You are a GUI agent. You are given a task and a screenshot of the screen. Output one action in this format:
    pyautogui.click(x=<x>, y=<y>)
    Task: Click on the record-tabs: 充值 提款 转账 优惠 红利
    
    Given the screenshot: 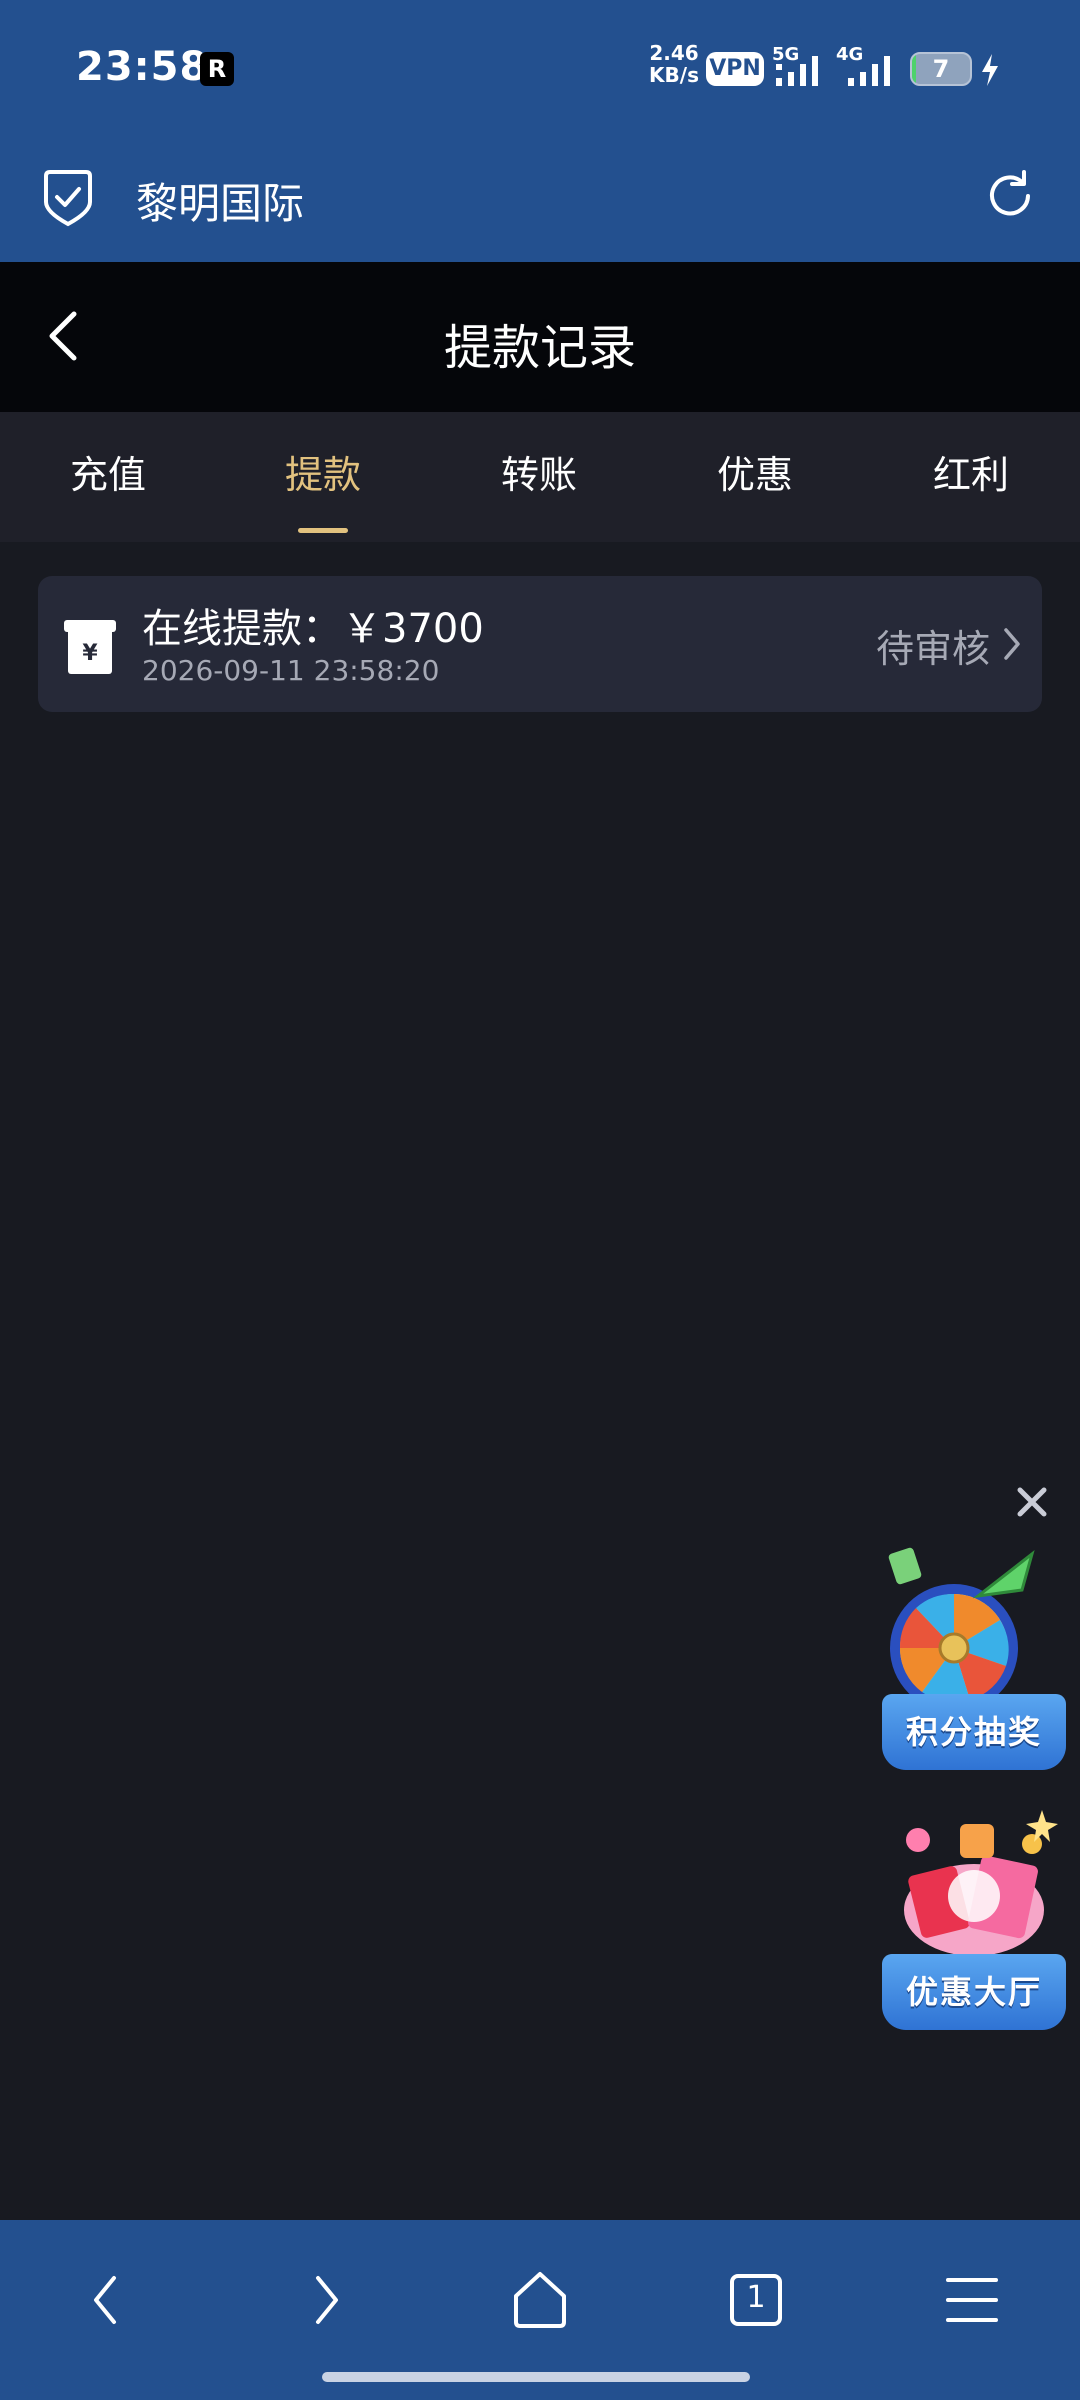 What is the action you would take?
    pyautogui.click(x=540, y=477)
    